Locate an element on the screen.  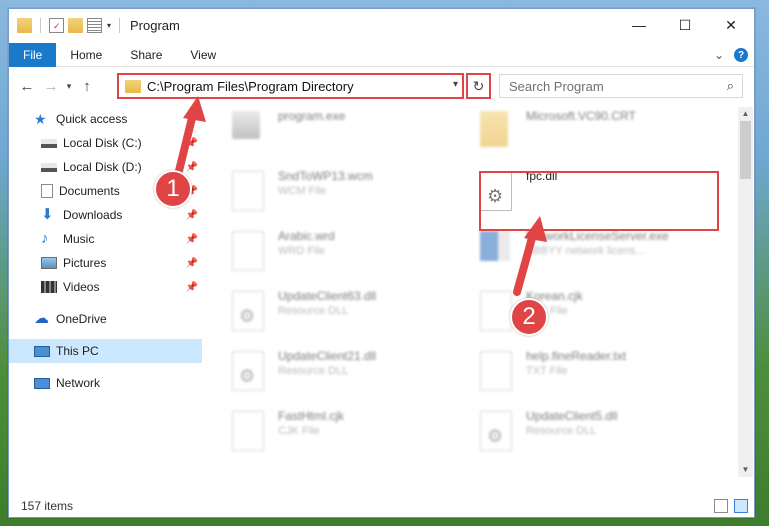
nav-this-pc: This PC is located at coordinates (105, 351).